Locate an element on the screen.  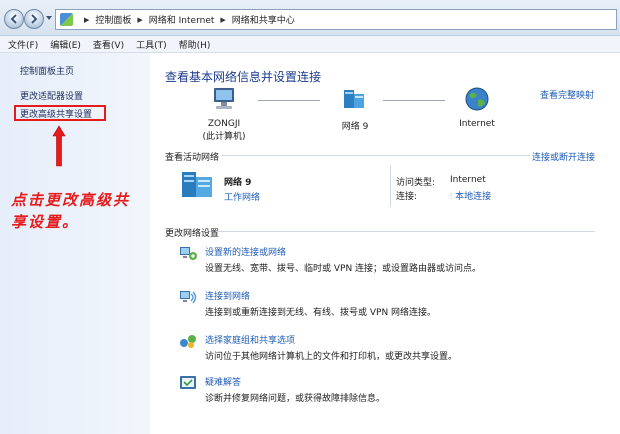
vertical-divider is located at coordinates (390, 186).